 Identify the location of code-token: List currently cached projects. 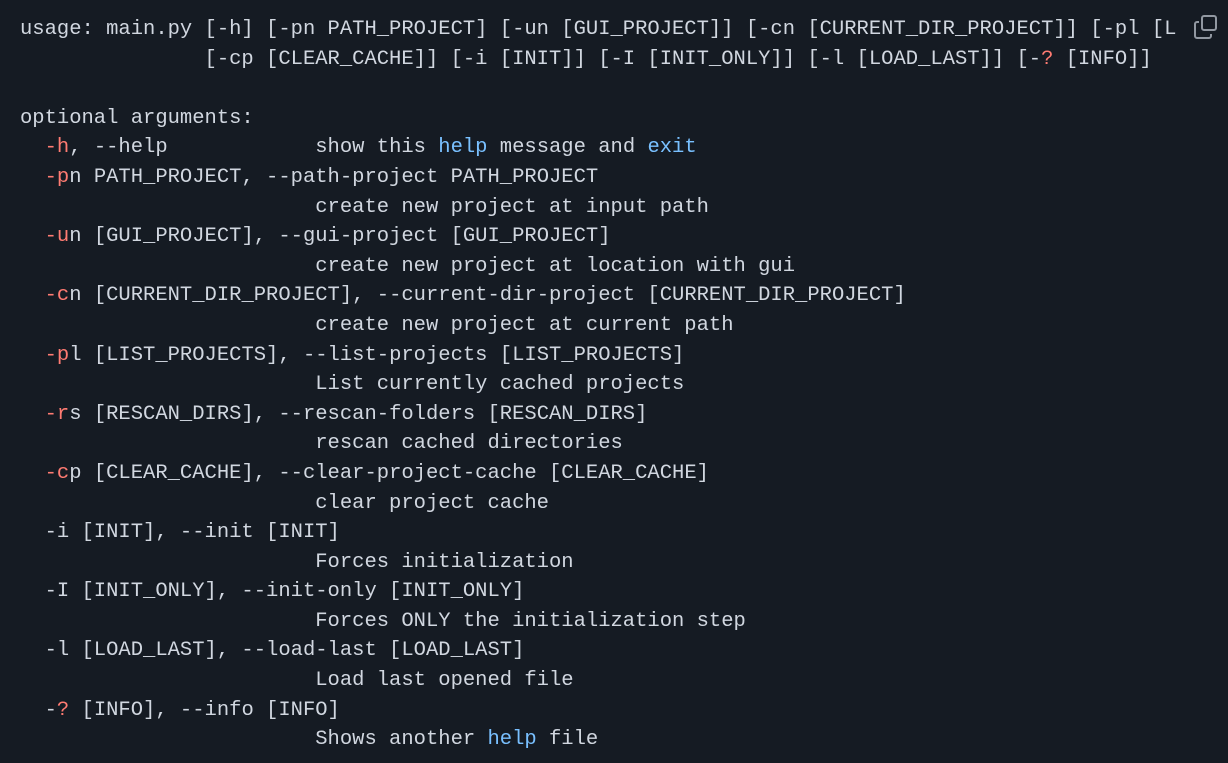
(352, 385).